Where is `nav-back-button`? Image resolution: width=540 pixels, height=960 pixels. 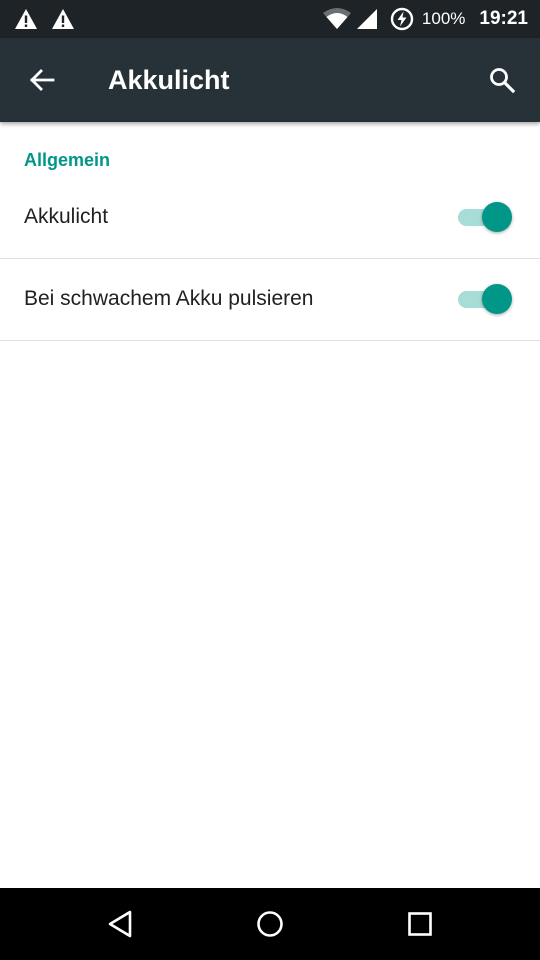 nav-back-button is located at coordinates (120, 924).